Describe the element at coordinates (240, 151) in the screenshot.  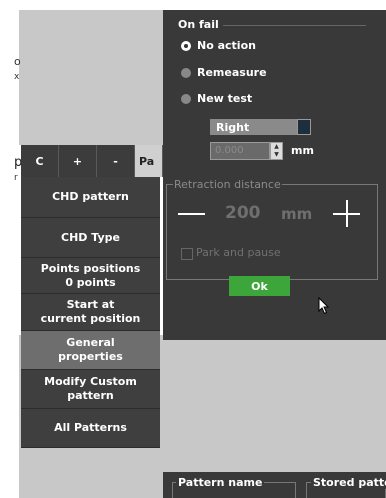
I see `offset-input: 0.000` at that location.